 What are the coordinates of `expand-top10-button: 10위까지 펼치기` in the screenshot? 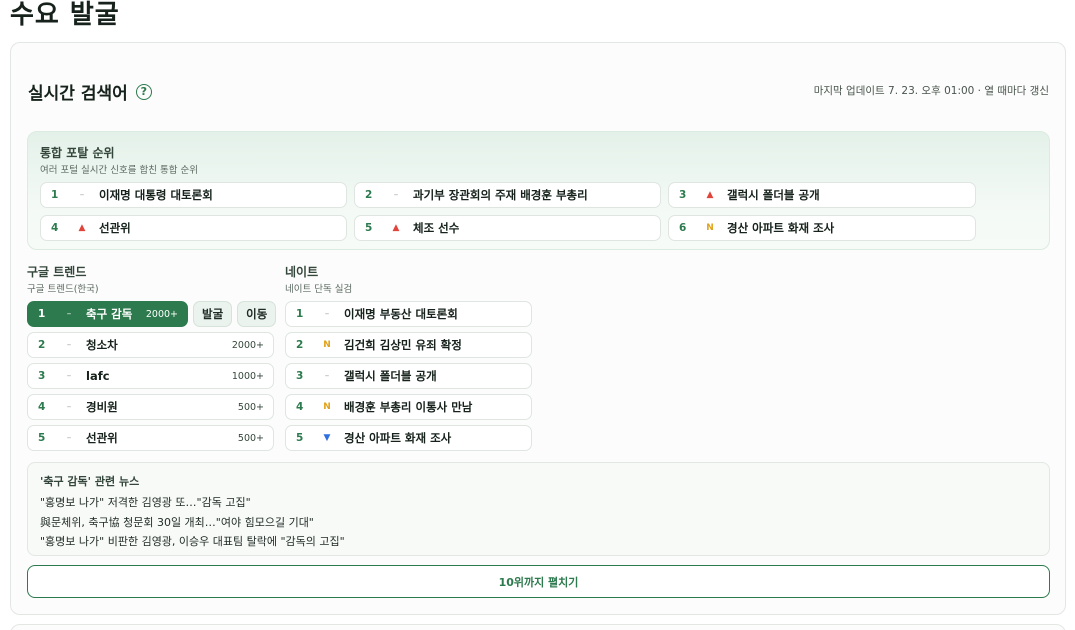 It's located at (538, 581).